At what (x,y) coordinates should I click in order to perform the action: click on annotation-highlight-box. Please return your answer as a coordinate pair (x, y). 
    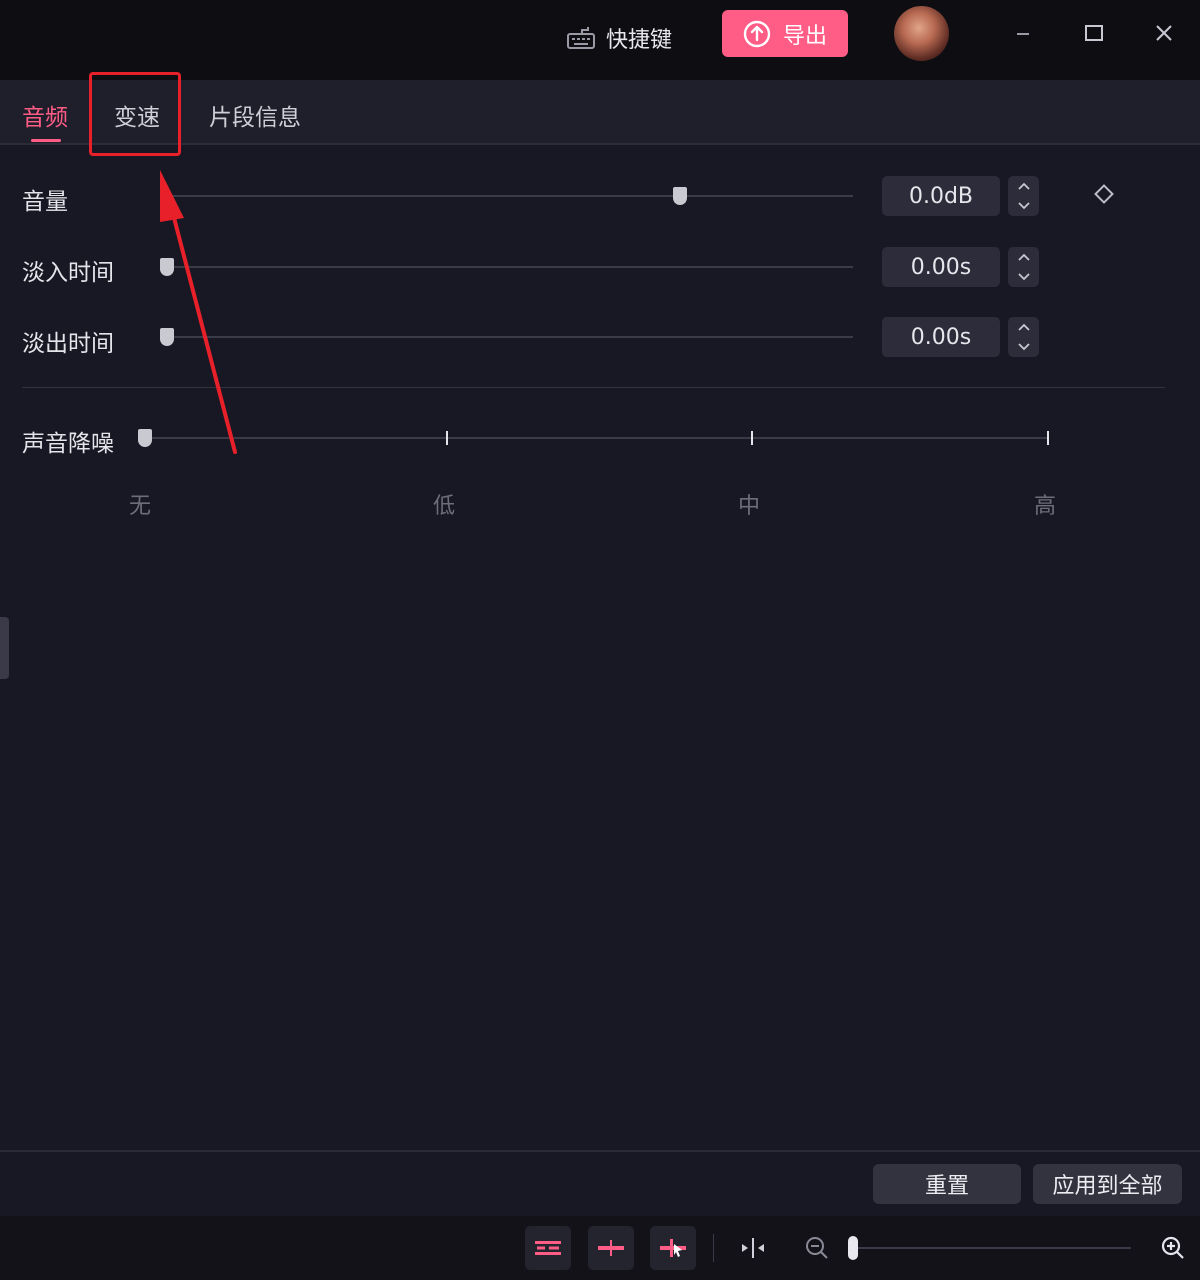
    Looking at the image, I should click on (135, 114).